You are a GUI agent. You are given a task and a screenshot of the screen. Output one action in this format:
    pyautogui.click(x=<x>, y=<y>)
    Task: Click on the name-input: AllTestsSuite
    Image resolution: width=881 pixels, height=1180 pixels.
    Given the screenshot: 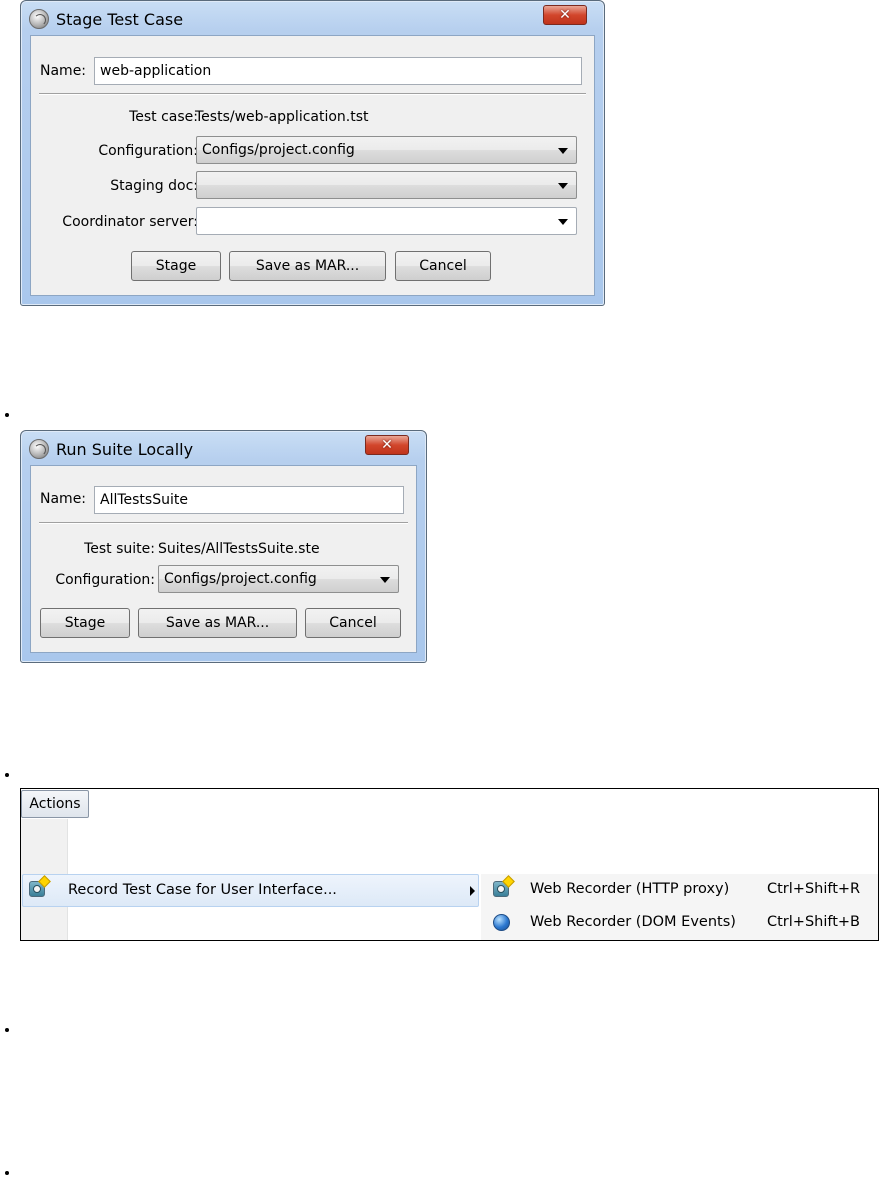 What is the action you would take?
    pyautogui.click(x=249, y=500)
    